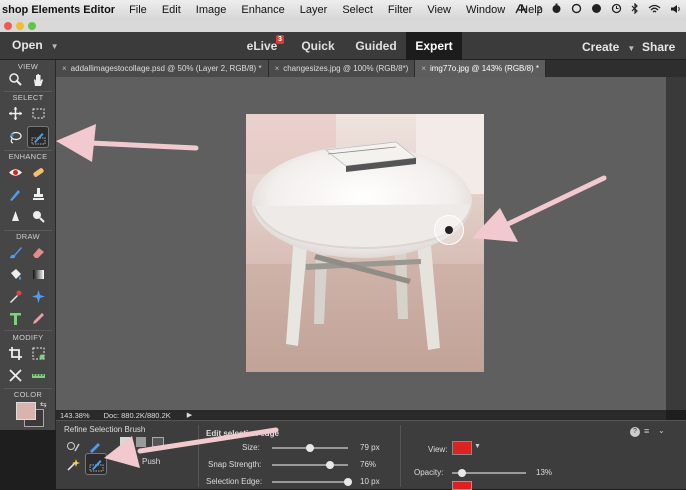 The height and width of the screenshot is (490, 686). I want to click on menu-filter: Filter, so click(400, 10).